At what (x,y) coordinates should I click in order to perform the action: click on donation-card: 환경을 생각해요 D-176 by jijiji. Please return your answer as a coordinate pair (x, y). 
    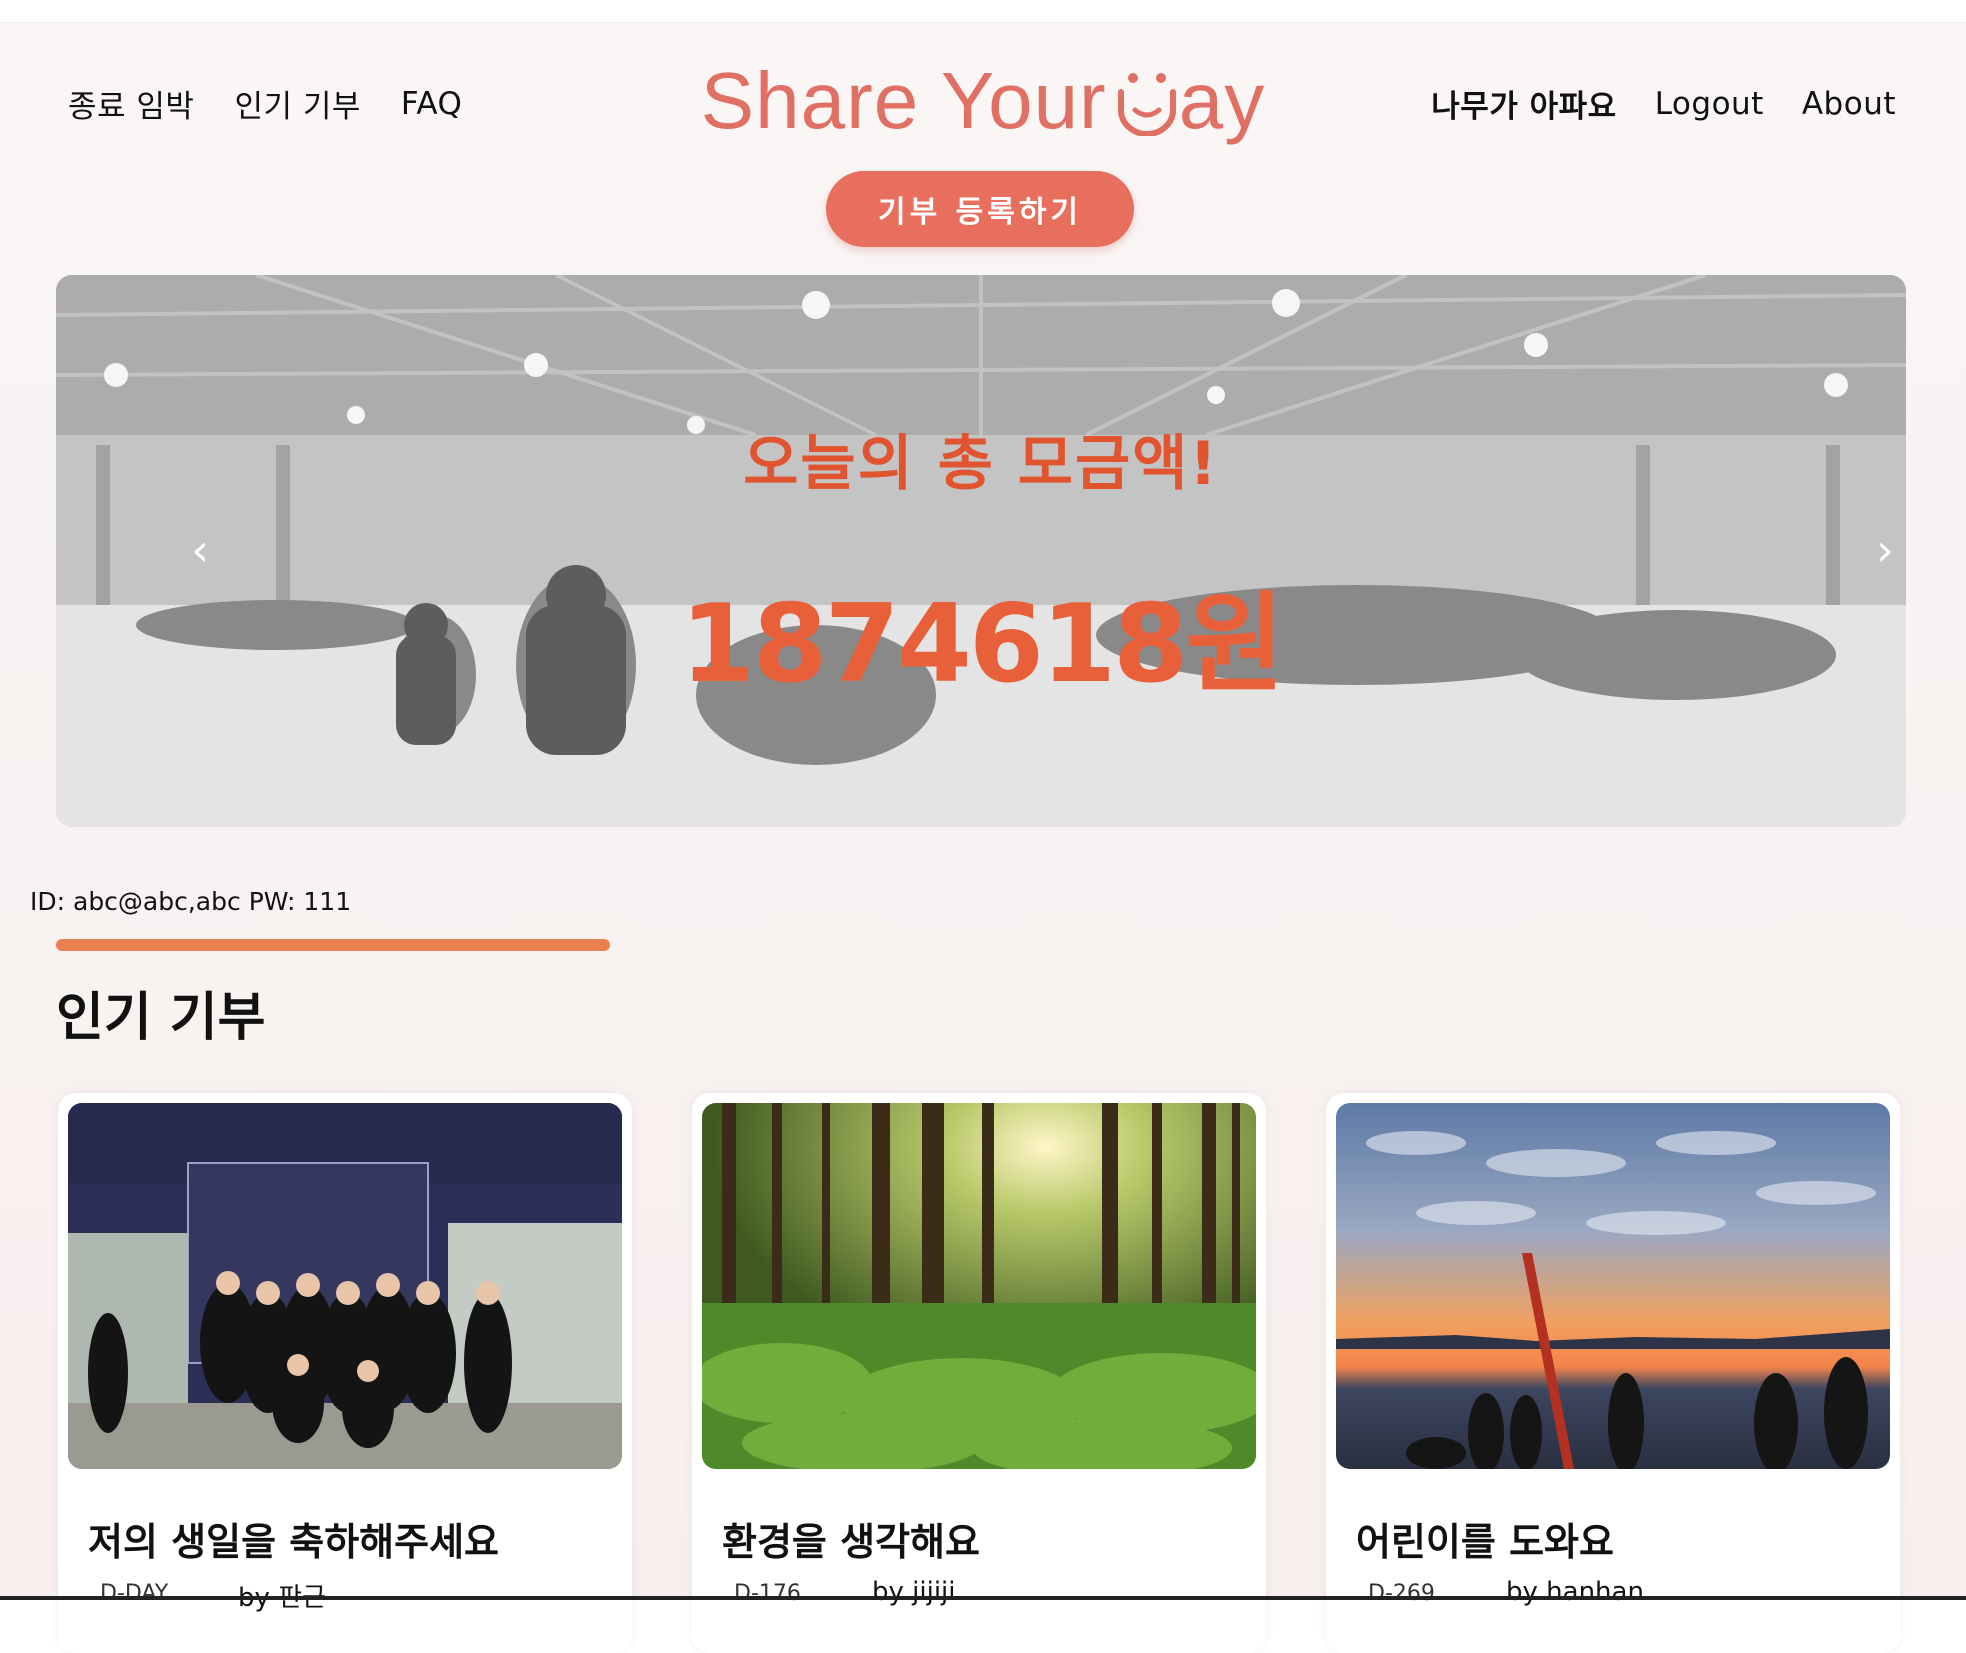
    Looking at the image, I should click on (979, 1373).